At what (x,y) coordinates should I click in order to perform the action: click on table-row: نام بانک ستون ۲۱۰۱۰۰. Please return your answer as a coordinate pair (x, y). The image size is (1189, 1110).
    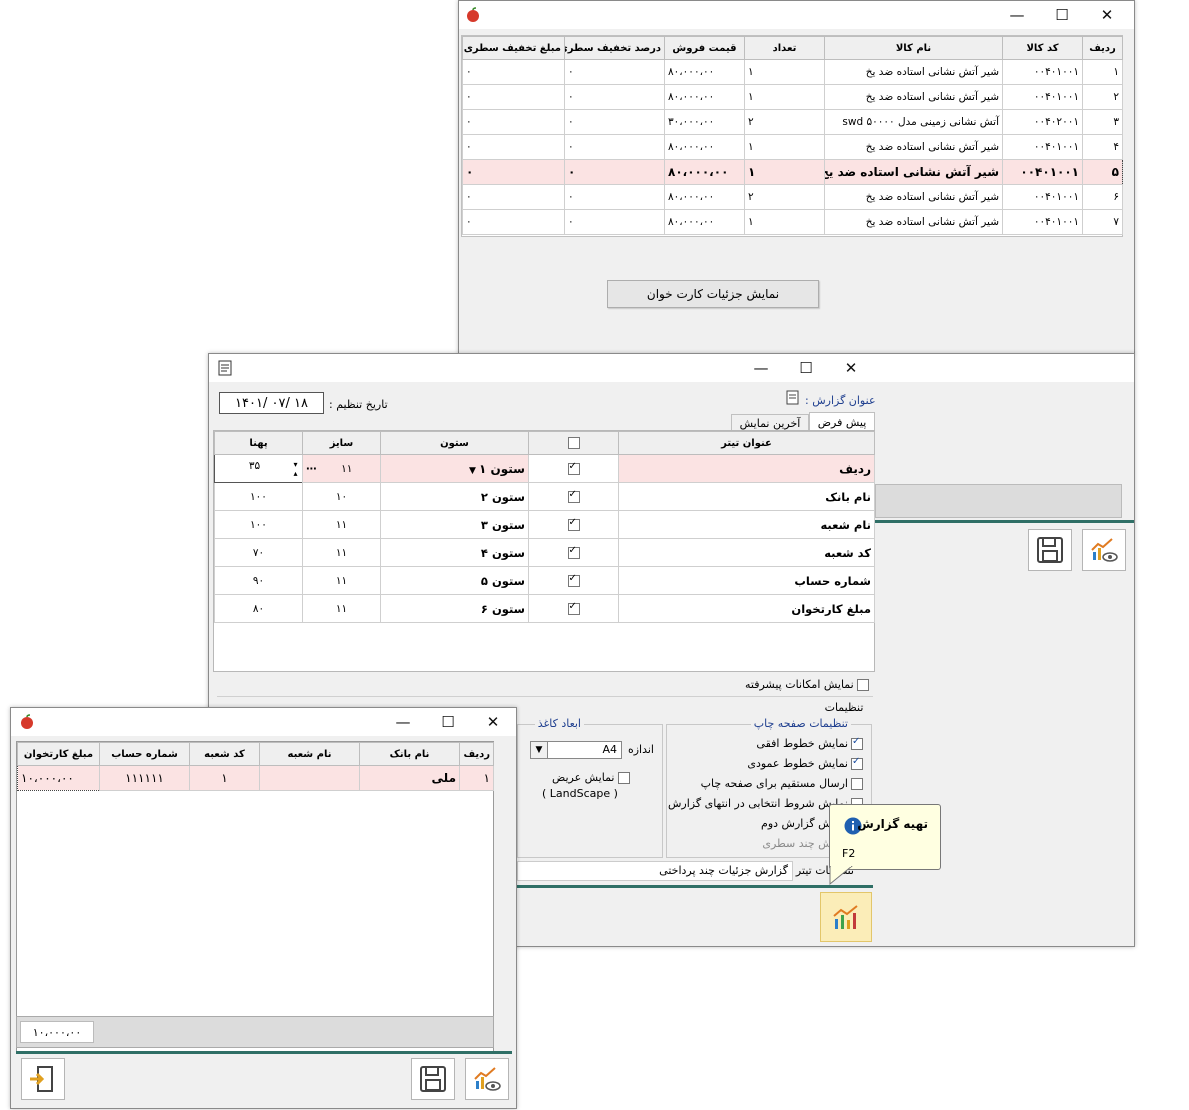
    Looking at the image, I should click on (544, 496).